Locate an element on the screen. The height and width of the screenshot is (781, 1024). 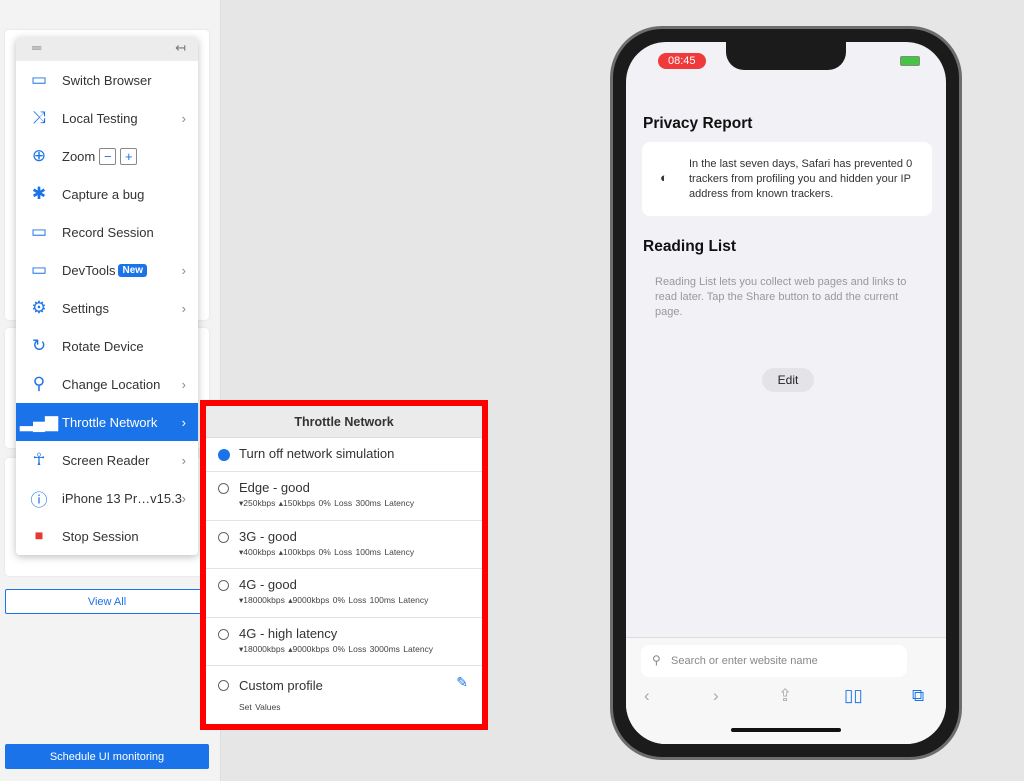
menu-item-screen-reader: ☥ Screen Reader › is located at coordinates (107, 460).